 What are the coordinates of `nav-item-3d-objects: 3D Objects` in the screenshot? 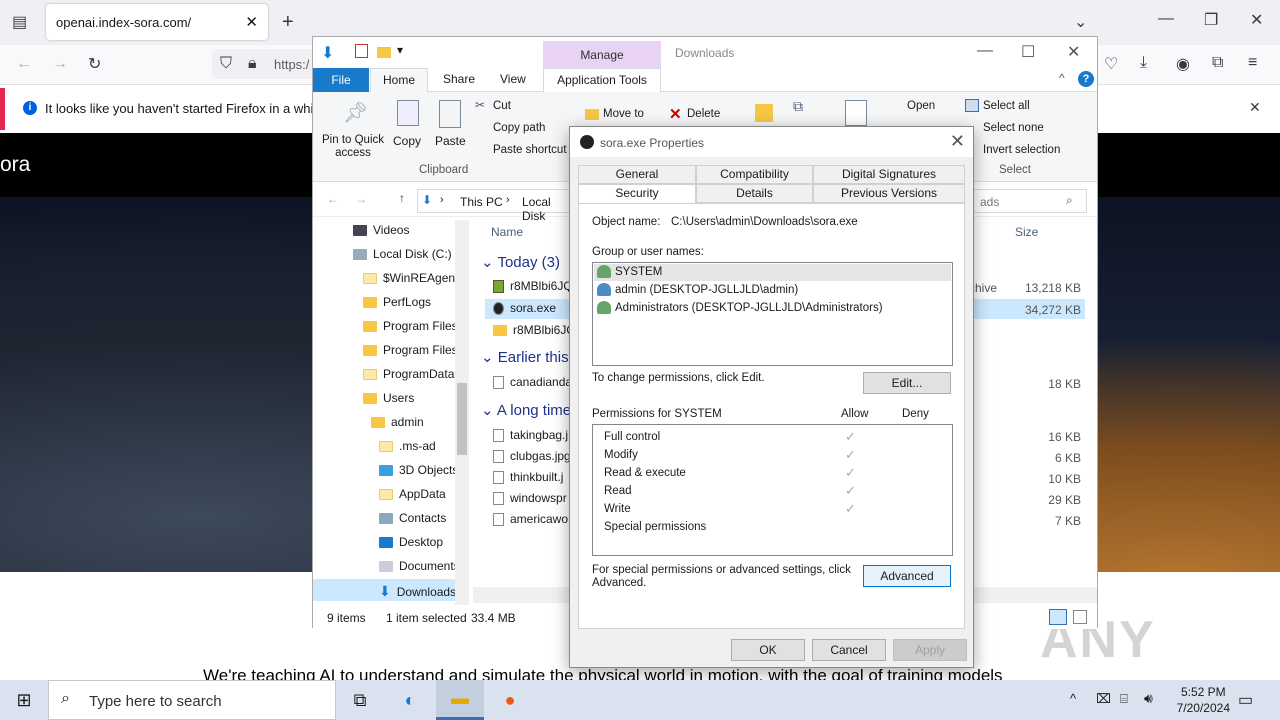 It's located at (418, 470).